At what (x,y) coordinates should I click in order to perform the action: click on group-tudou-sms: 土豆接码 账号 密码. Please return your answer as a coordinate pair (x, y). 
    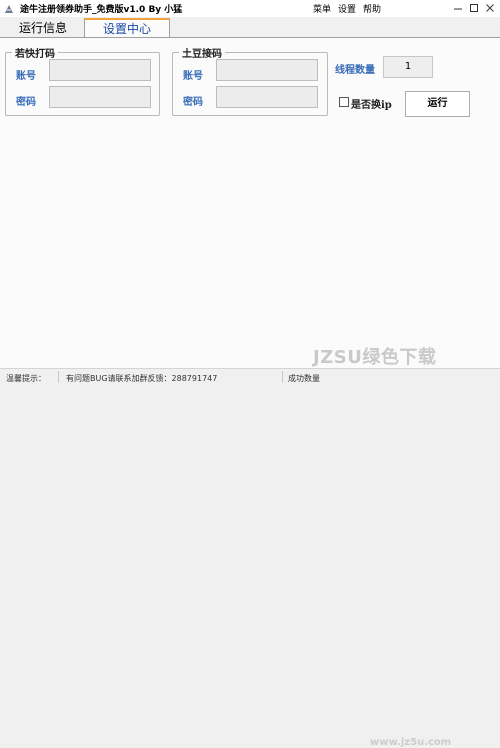
    Looking at the image, I should click on (250, 80).